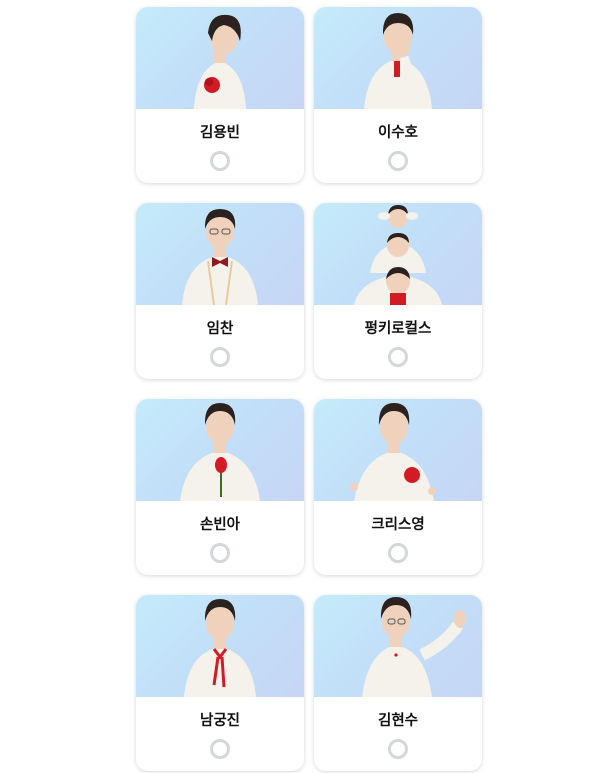 The image size is (614, 773). What do you see at coordinates (220, 721) in the screenshot?
I see `candidate-name: 남궁진` at bounding box center [220, 721].